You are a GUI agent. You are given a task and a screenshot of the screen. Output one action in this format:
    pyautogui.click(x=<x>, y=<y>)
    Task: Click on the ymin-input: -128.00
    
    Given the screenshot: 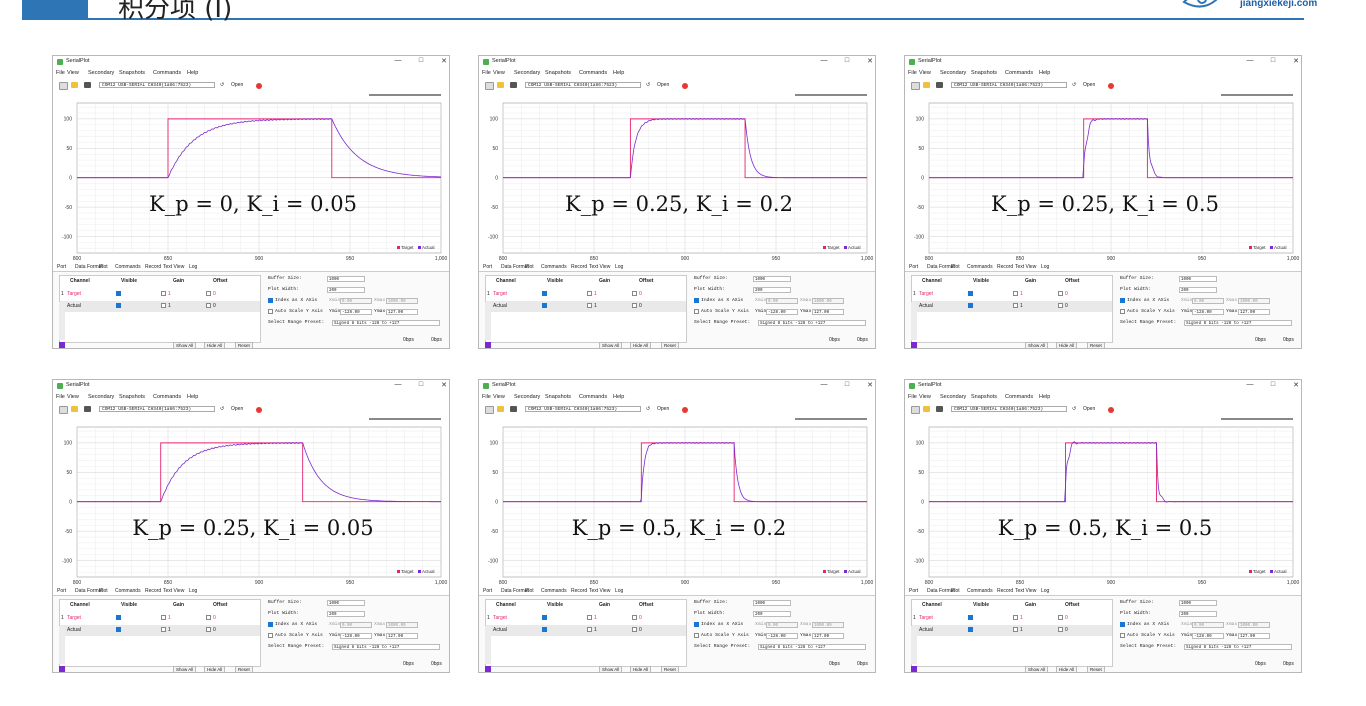 What is the action you would take?
    pyautogui.click(x=356, y=312)
    